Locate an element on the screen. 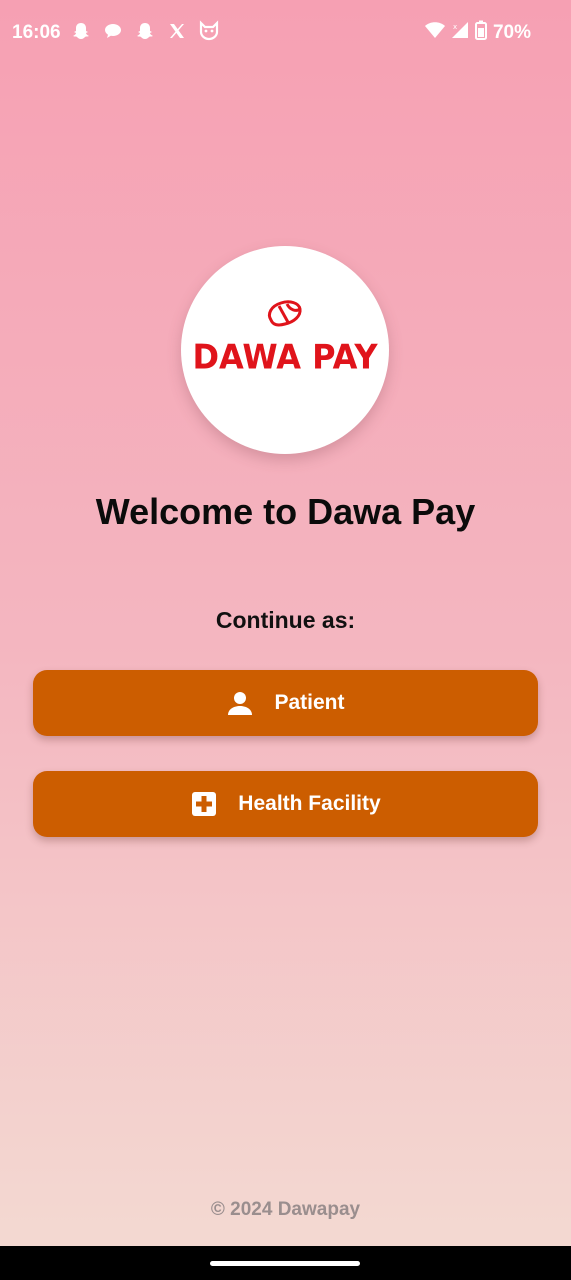 This screenshot has width=571, height=1280. cat-icon is located at coordinates (209, 31).